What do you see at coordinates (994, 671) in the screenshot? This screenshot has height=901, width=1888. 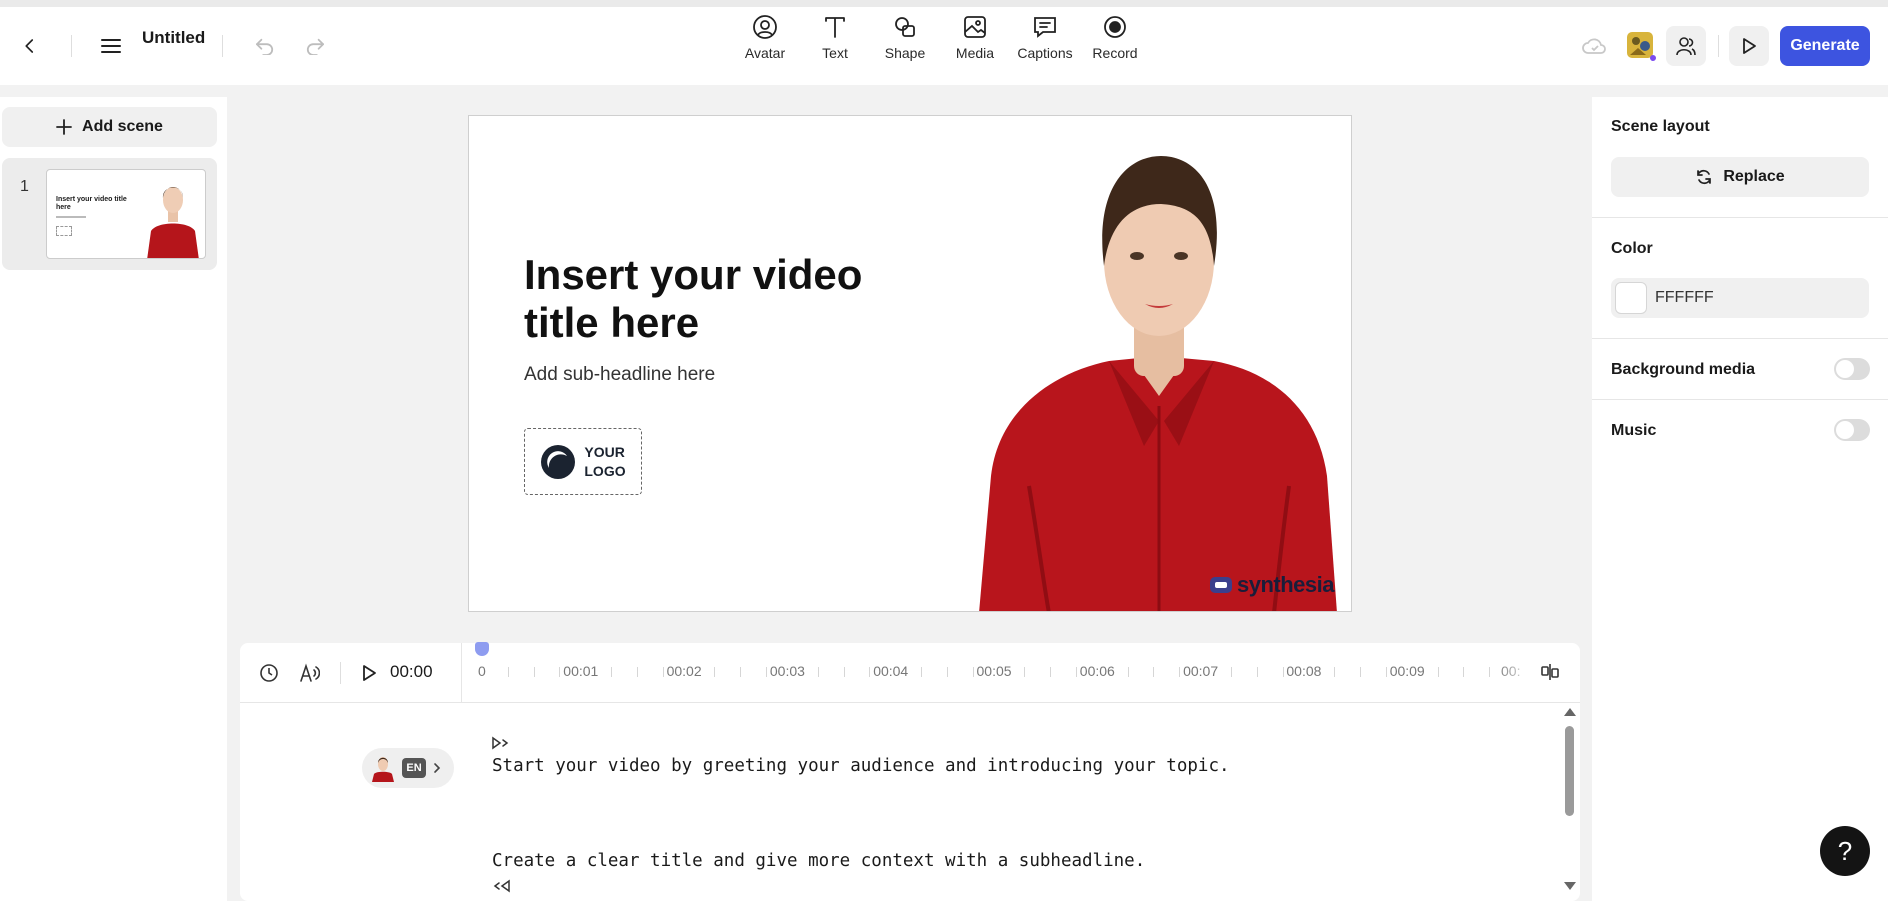 I see `time-tick-label: 00:05` at bounding box center [994, 671].